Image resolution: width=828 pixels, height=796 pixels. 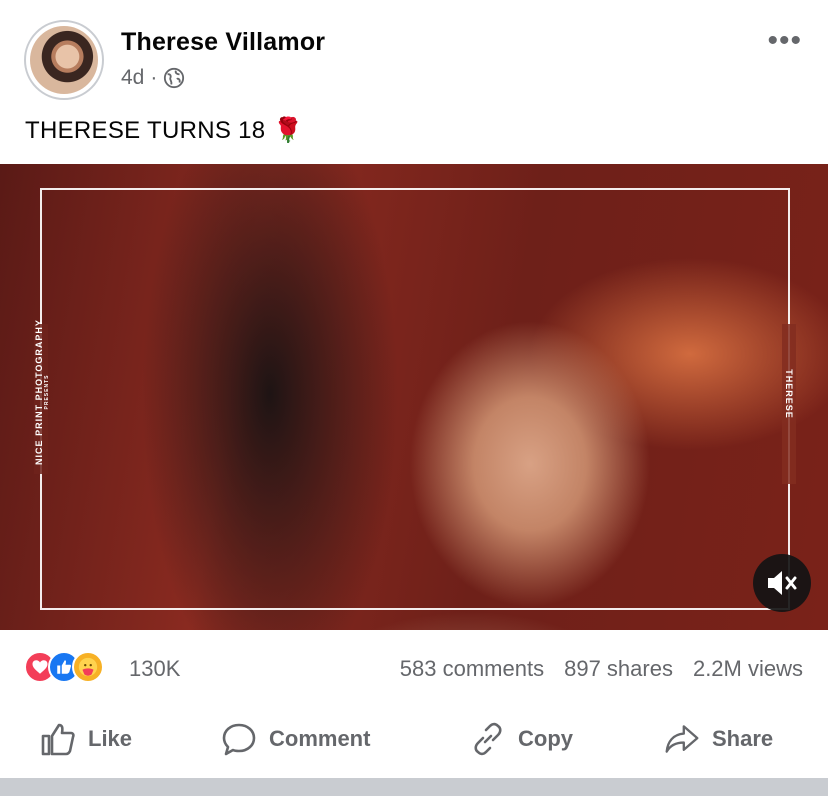 I want to click on comment-label: Comment, so click(x=320, y=738).